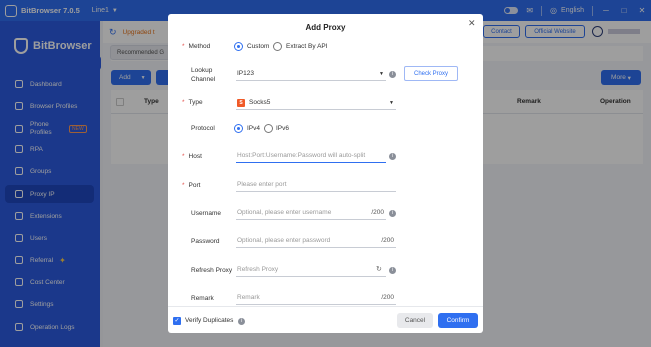 Image resolution: width=651 pixels, height=347 pixels. What do you see at coordinates (203, 128) in the screenshot?
I see `protocol-label: Protocol` at bounding box center [203, 128].